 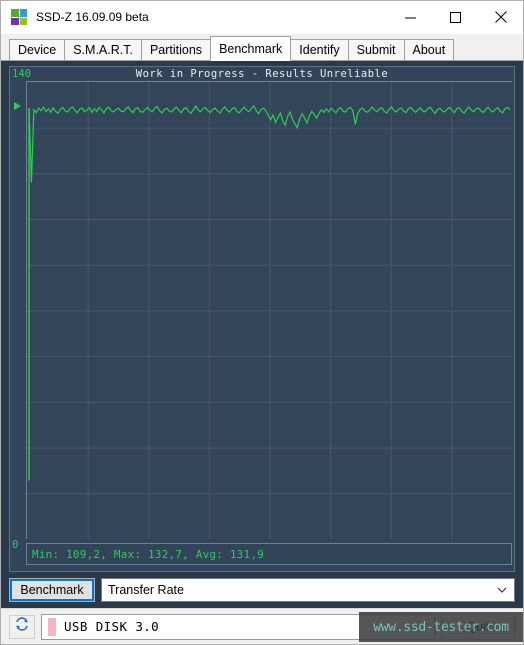 I want to click on app-logo-icon, so click(x=19, y=17).